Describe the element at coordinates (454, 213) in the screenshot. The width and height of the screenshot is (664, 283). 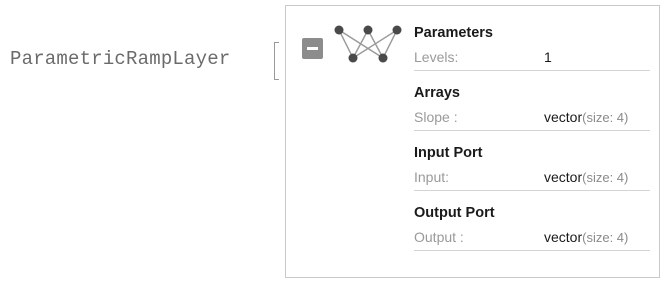
I see `section-title: Output Port` at that location.